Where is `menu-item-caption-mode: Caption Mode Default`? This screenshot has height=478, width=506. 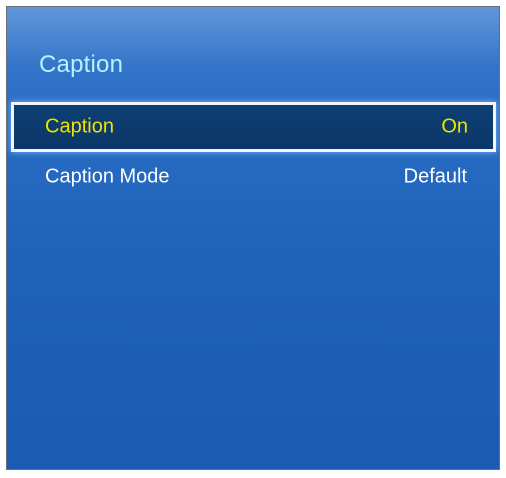
menu-item-caption-mode: Caption Mode Default is located at coordinates (253, 177).